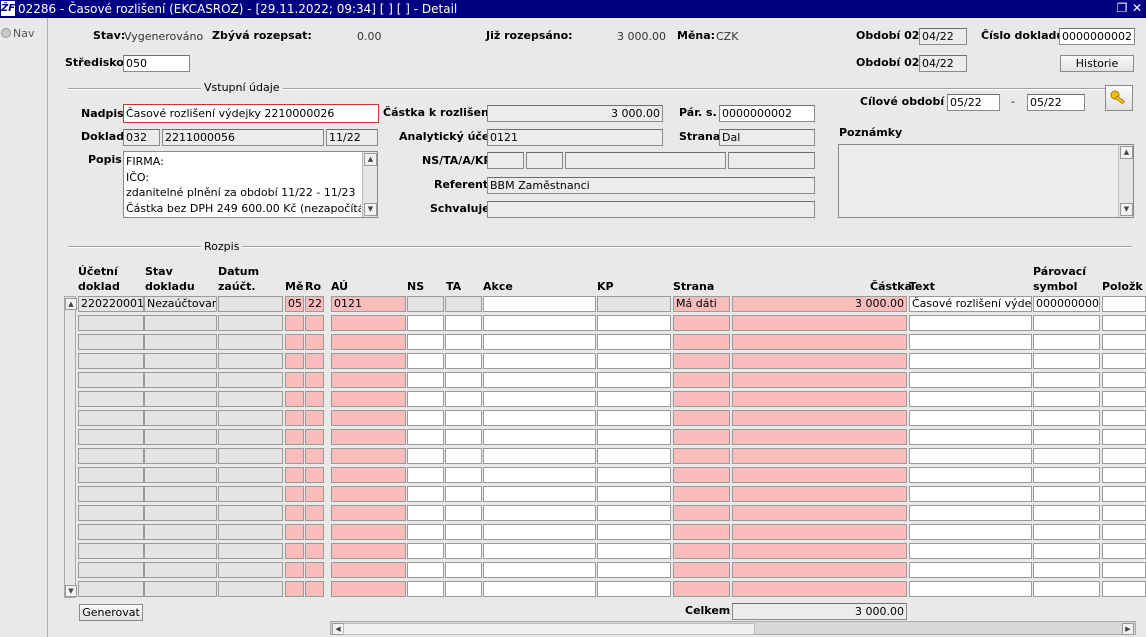 Image resolution: width=1146 pixels, height=637 pixels. I want to click on close-icon: ✕, so click(1137, 8).